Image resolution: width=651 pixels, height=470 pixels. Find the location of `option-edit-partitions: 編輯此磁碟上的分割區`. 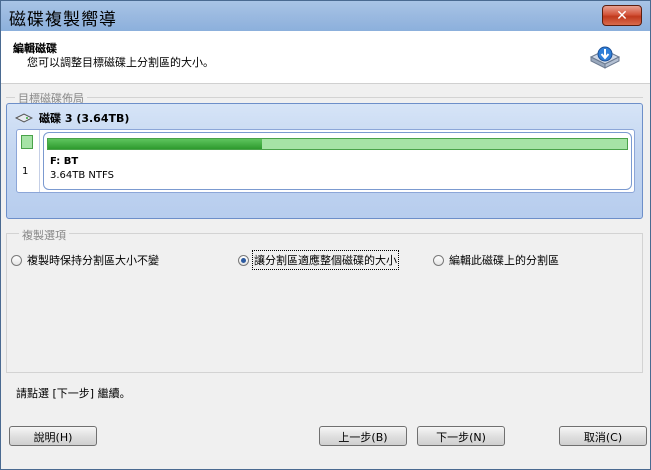

option-edit-partitions: 編輯此磁碟上的分割區 is located at coordinates (496, 260).